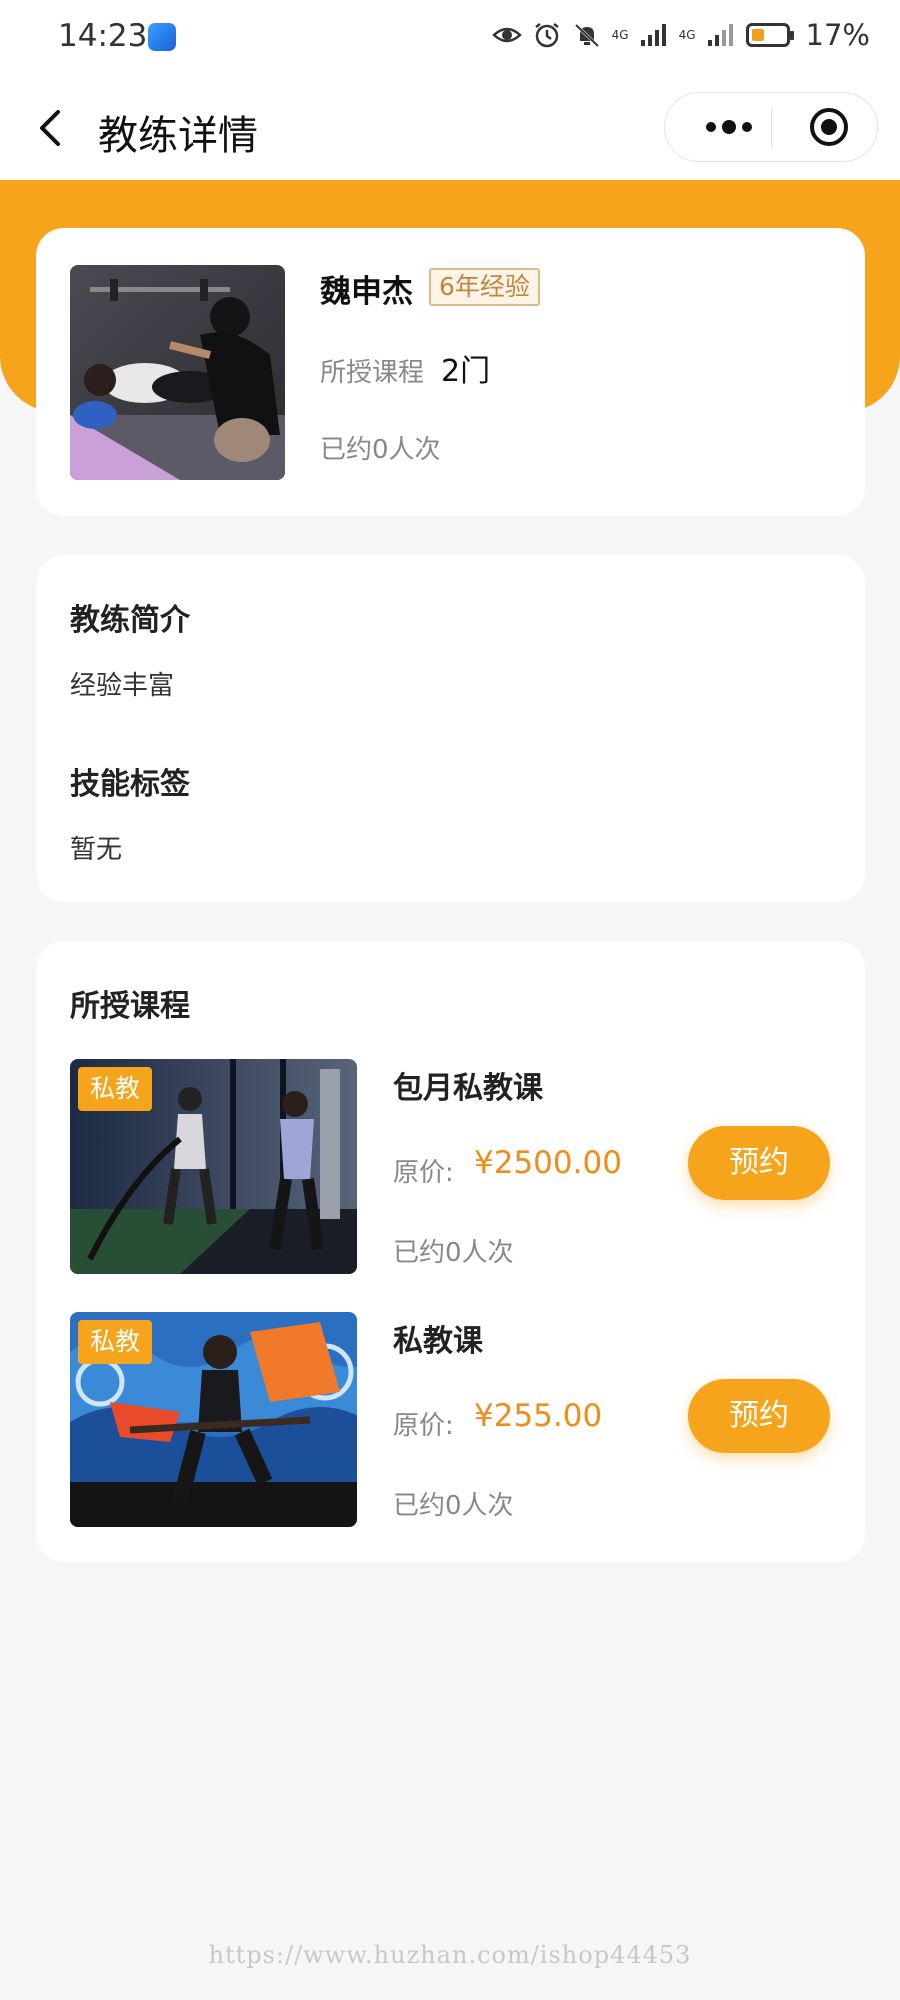  What do you see at coordinates (103, 36) in the screenshot?
I see `status-time: 14:23` at bounding box center [103, 36].